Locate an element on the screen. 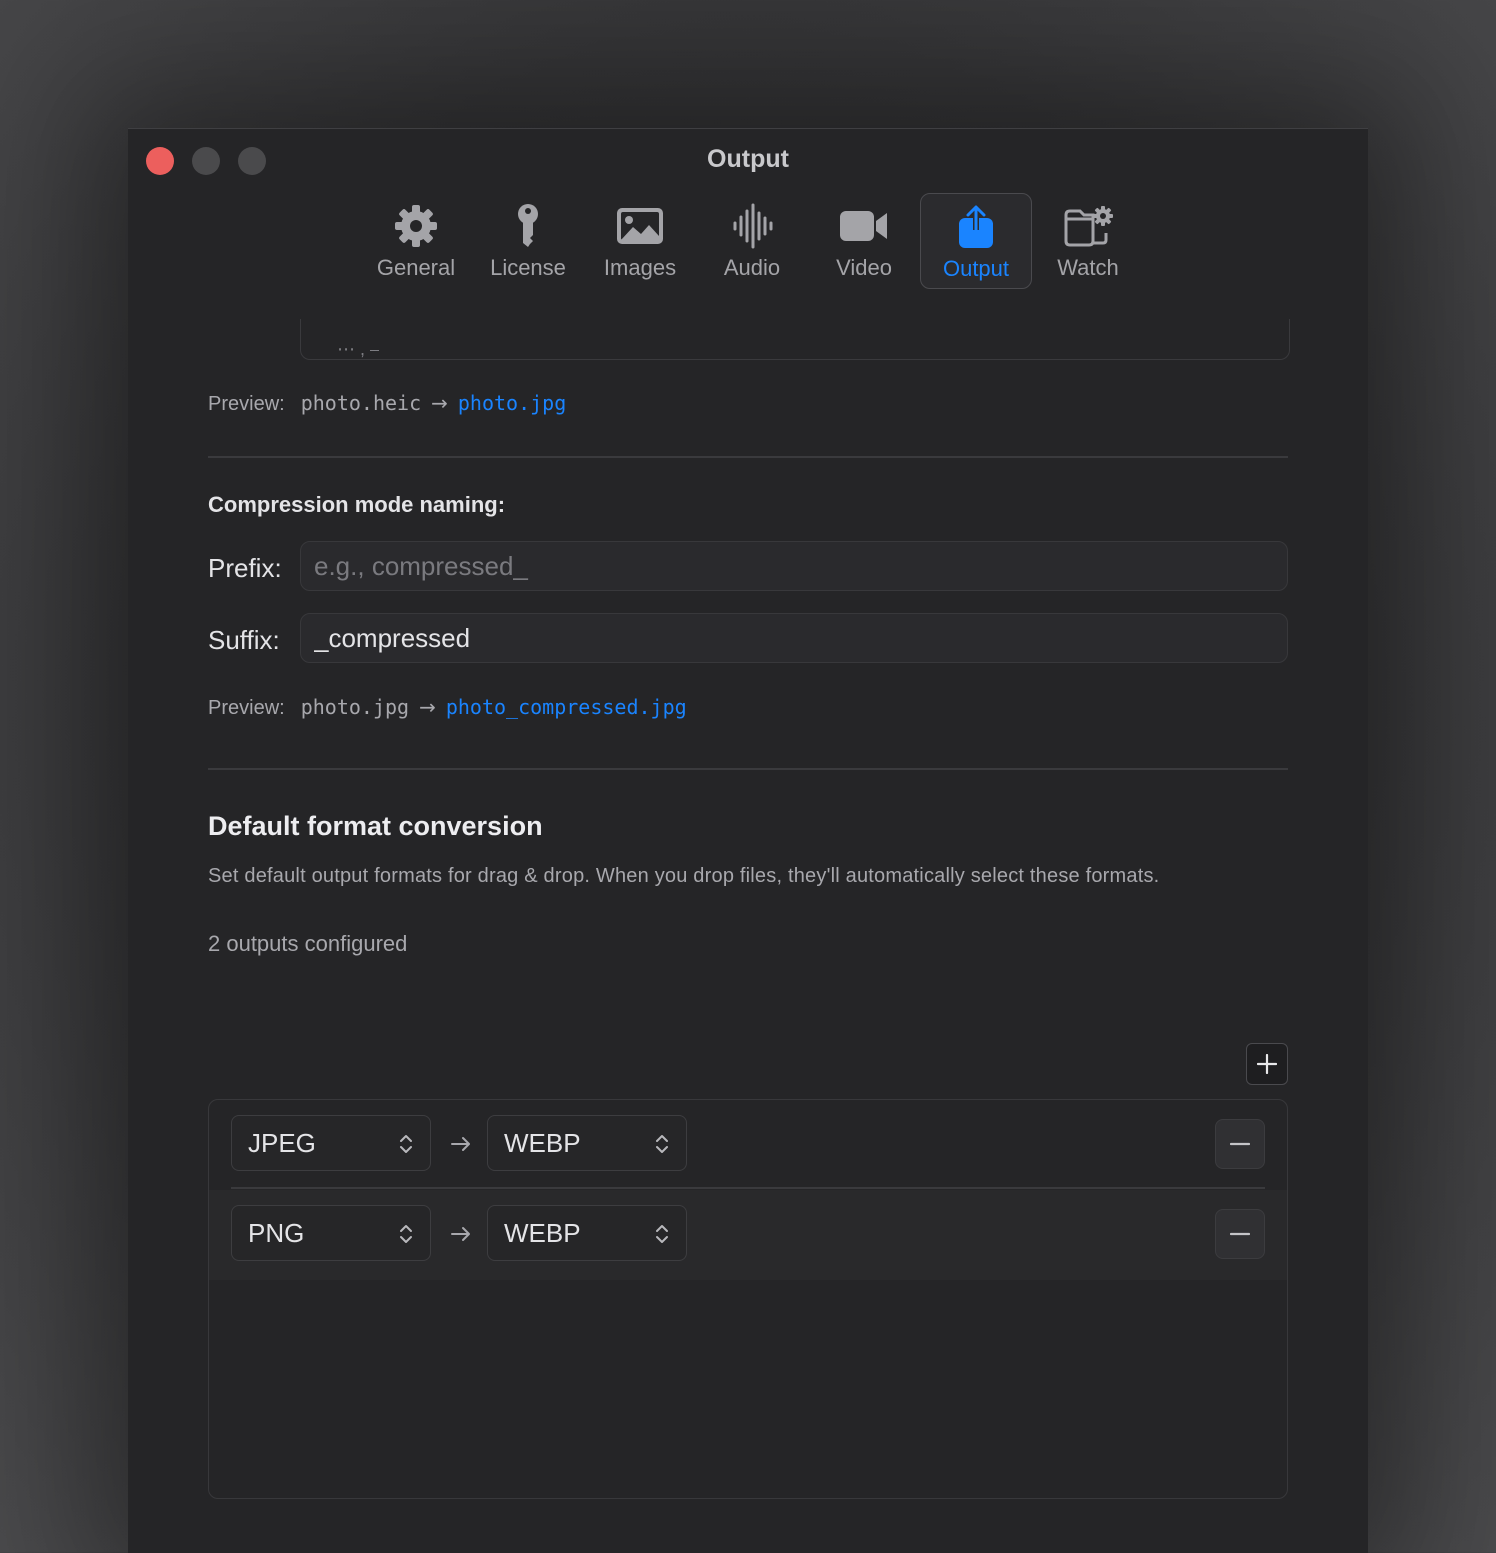  add-output-button is located at coordinates (1267, 1064).